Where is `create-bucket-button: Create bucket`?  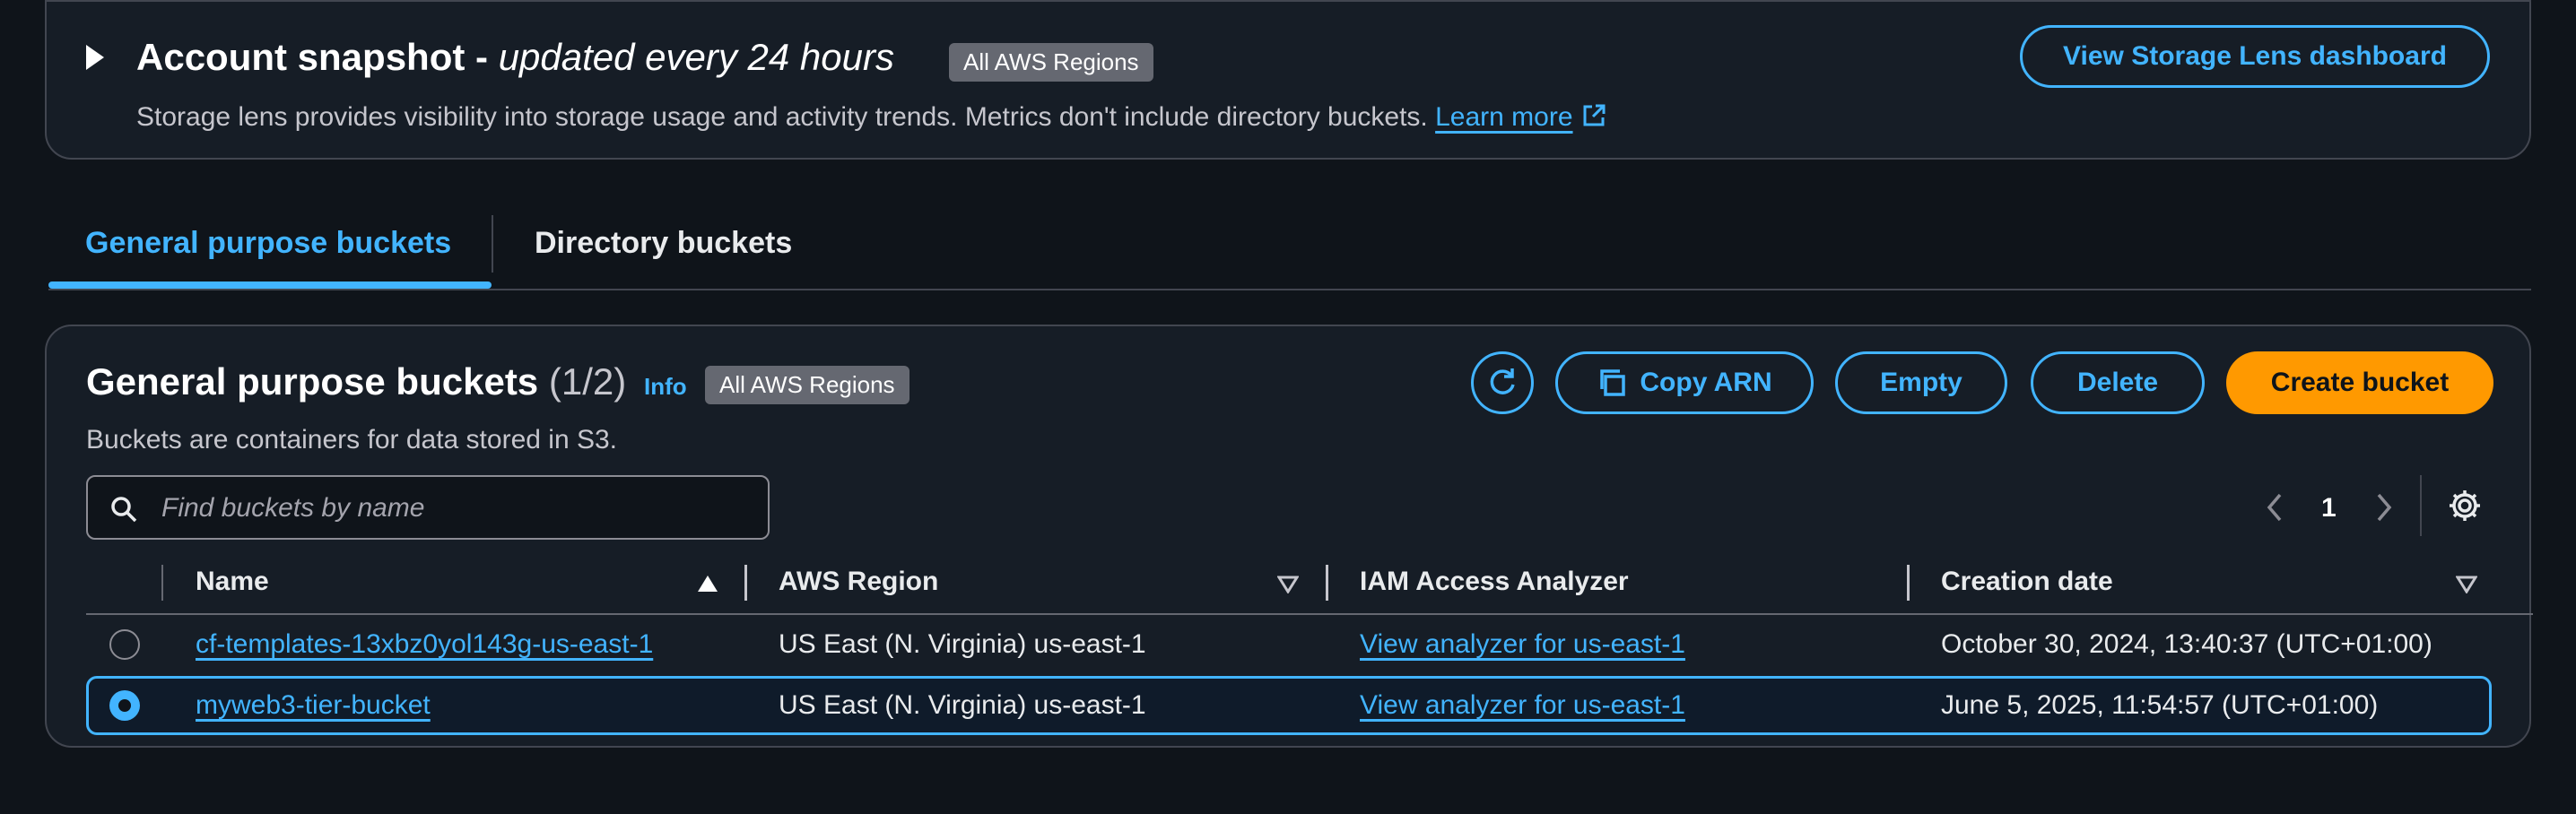
create-bucket-button: Create bucket is located at coordinates (2359, 382).